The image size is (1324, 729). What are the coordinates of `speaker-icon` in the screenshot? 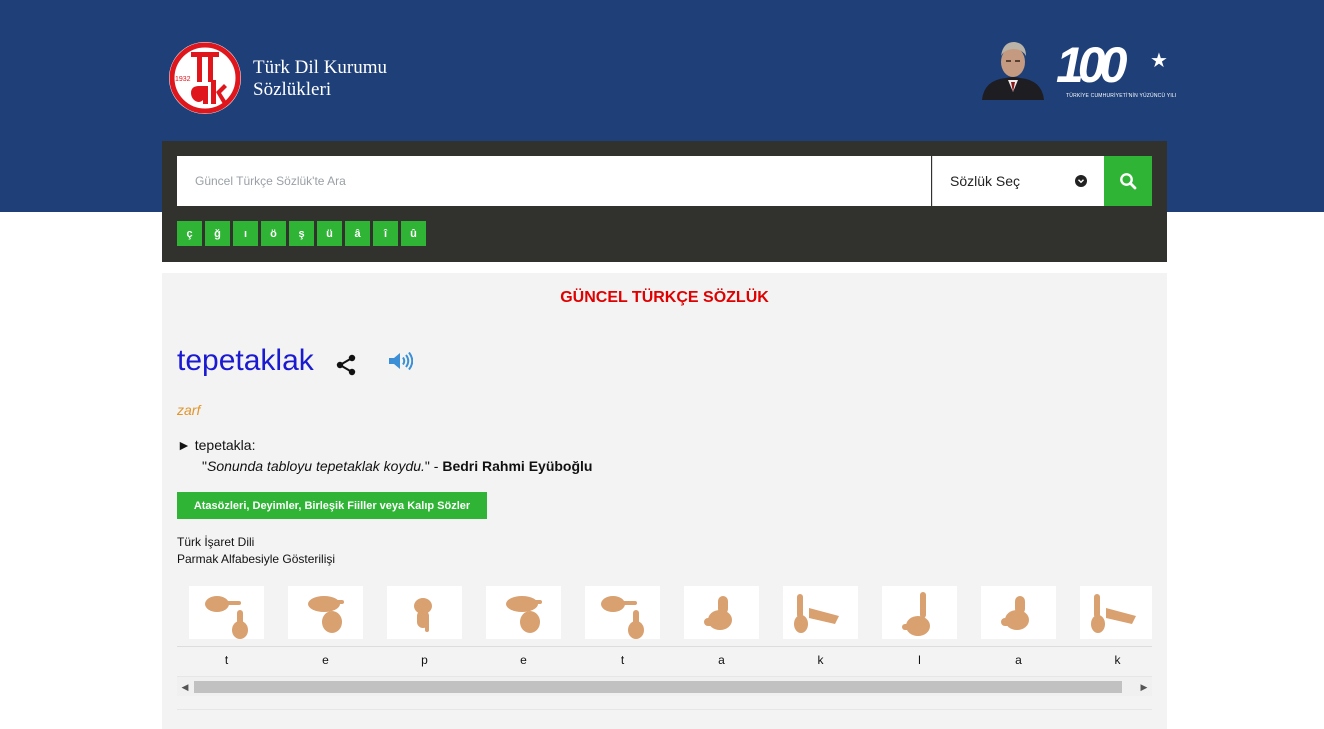 It's located at (400, 361).